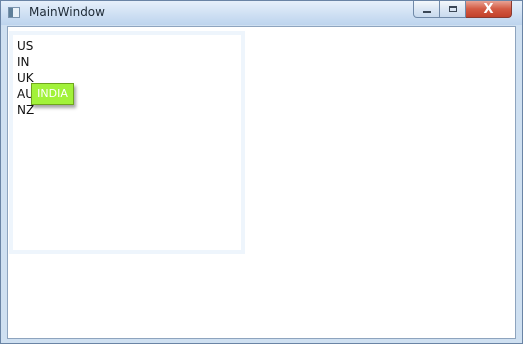  Describe the element at coordinates (261, 13) in the screenshot. I see `title-bar: MainWindow X` at that location.